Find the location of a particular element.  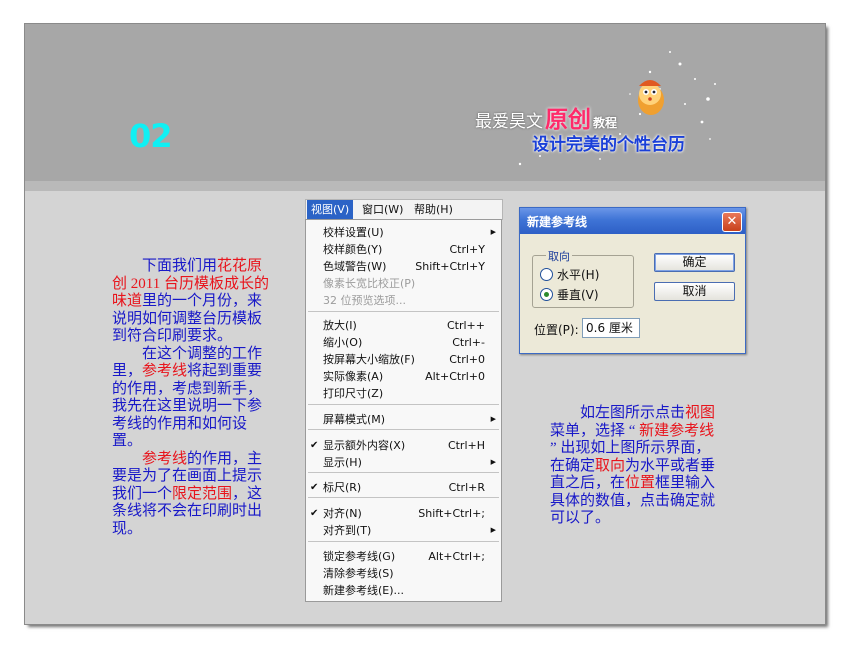

menu-item: 像素长宽比校正(P) is located at coordinates (403, 283).